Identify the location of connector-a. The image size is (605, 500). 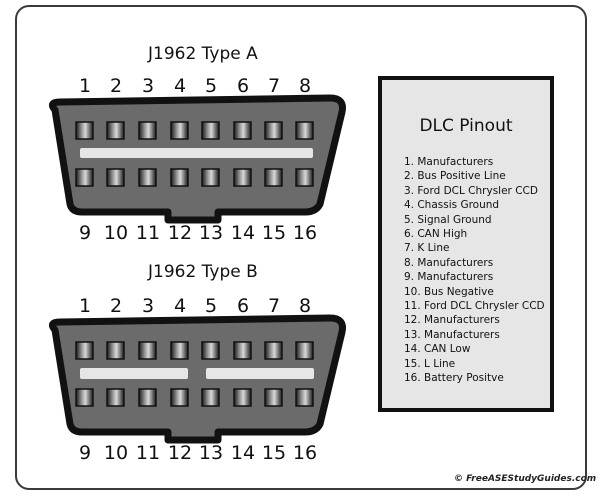
(197, 159).